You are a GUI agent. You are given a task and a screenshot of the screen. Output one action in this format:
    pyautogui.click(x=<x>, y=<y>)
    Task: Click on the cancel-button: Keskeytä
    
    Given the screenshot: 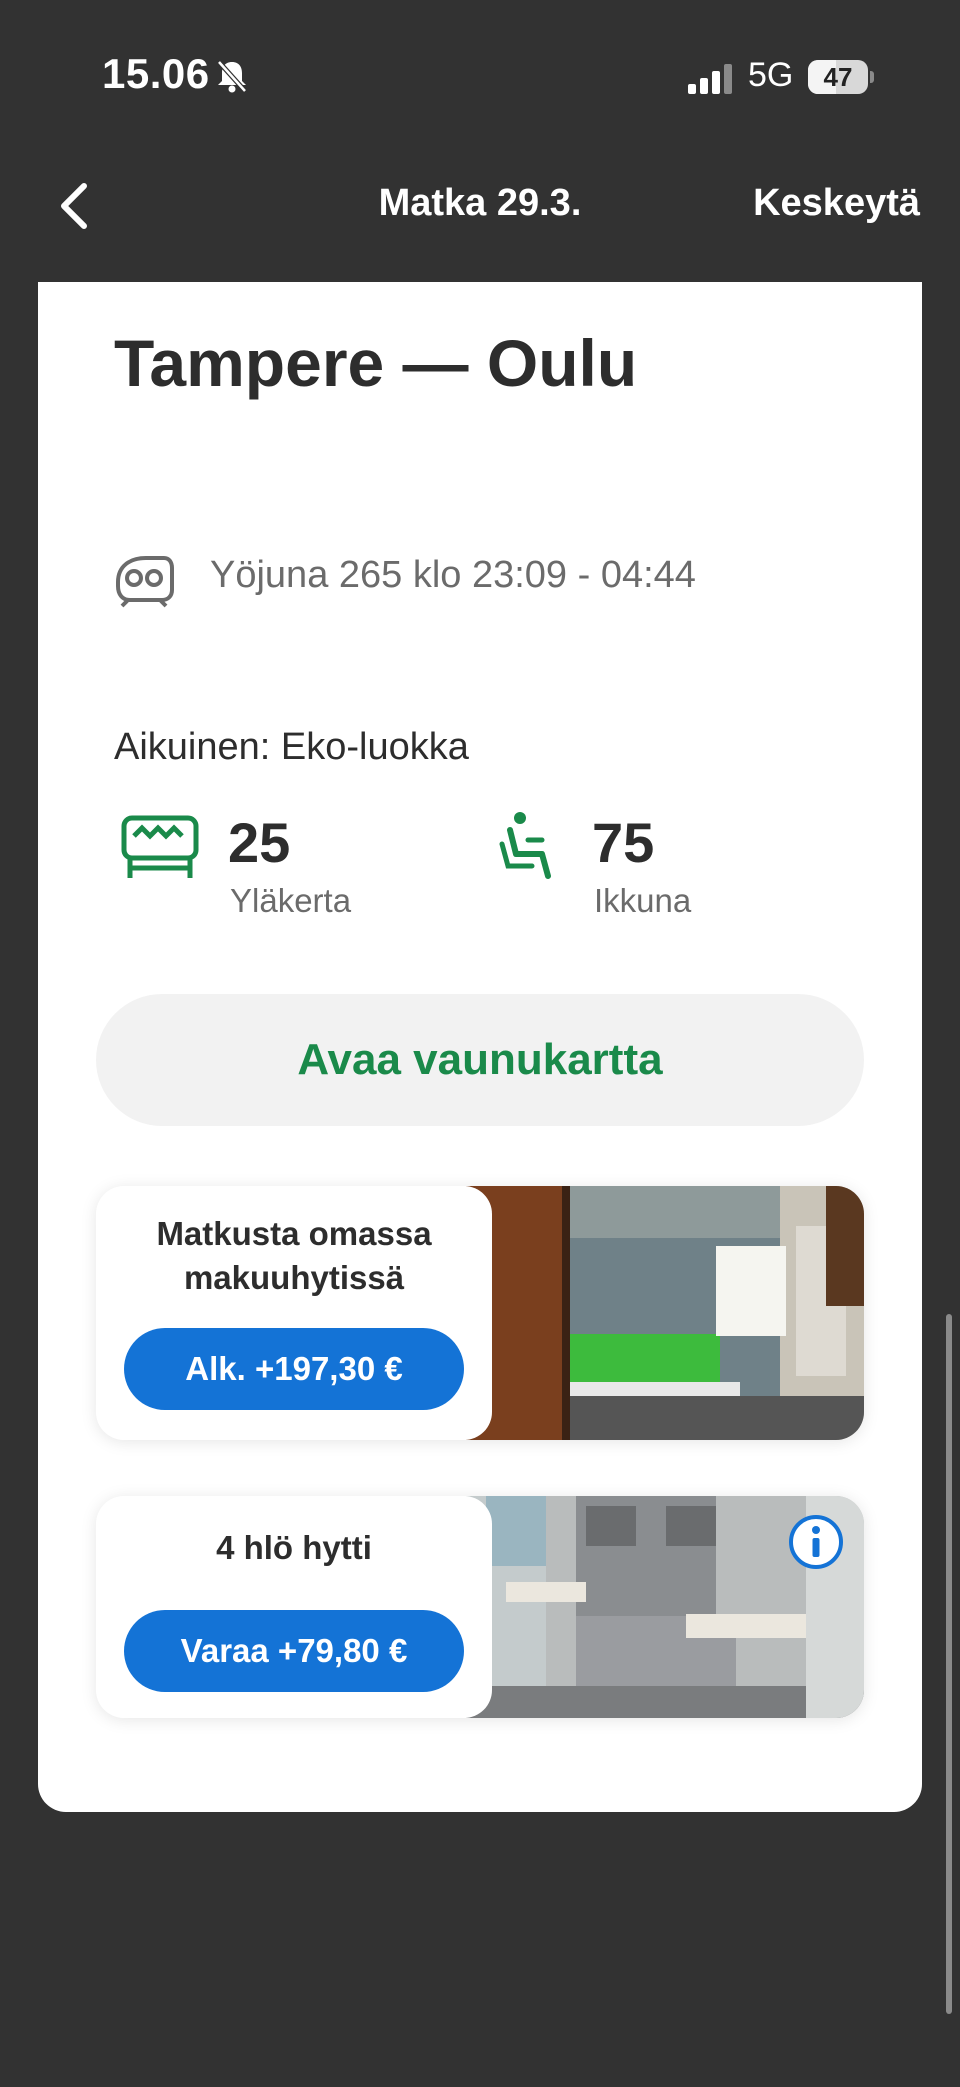 What is the action you would take?
    pyautogui.click(x=836, y=203)
    